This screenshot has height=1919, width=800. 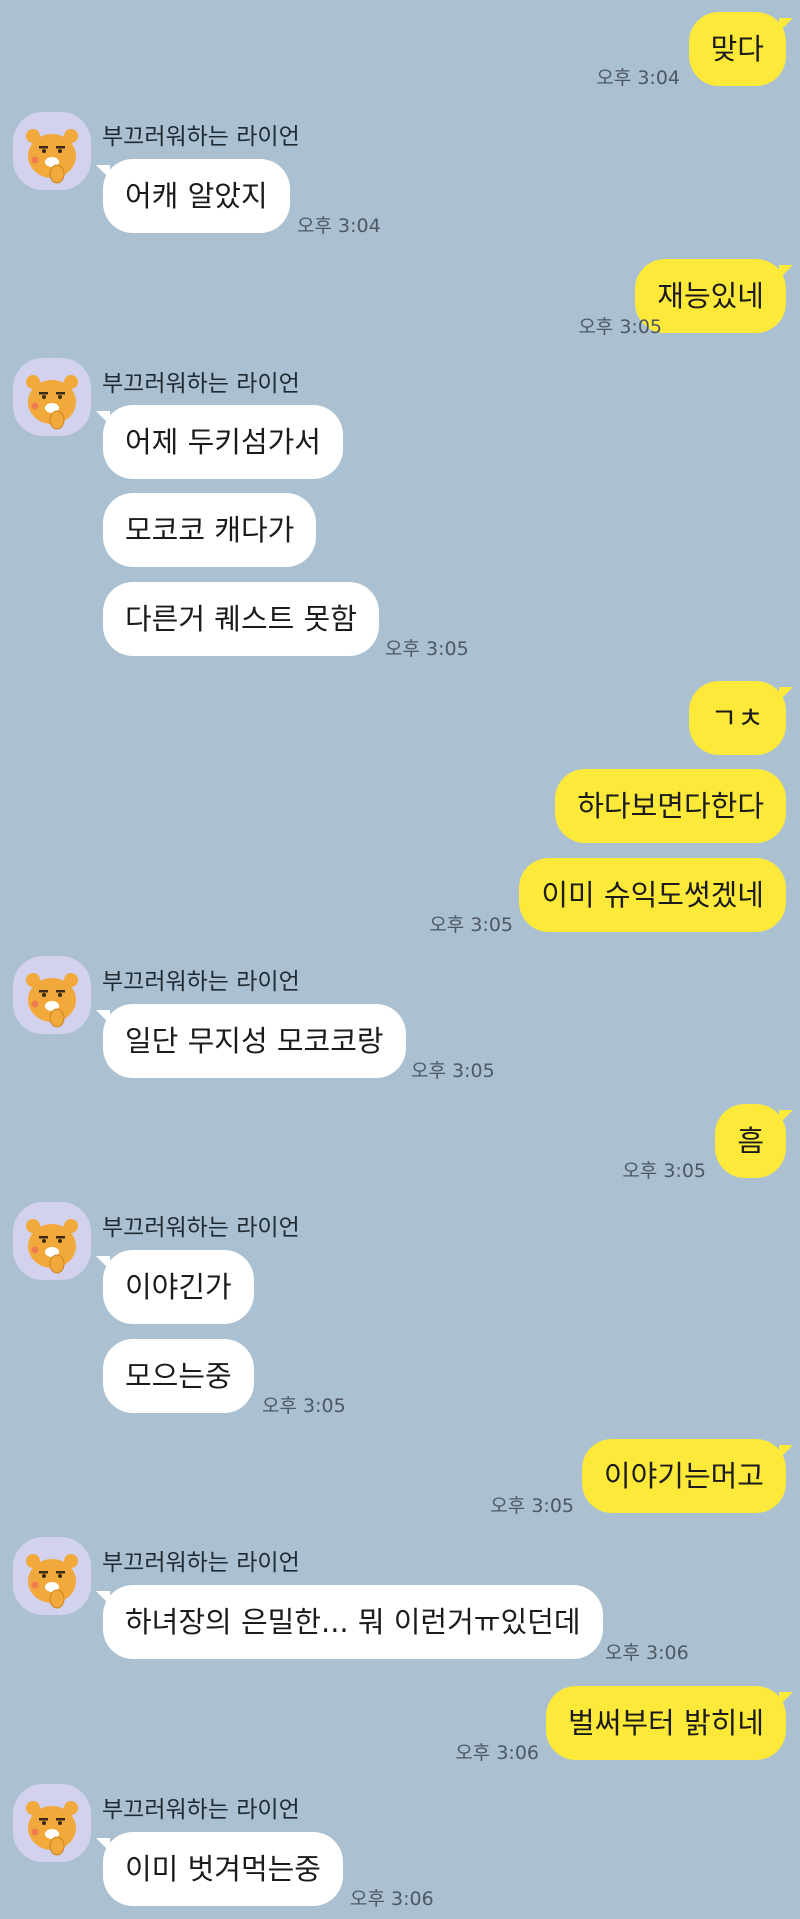 What do you see at coordinates (251, 1041) in the screenshot?
I see `other-message-bubble: 일단 무지성 모코코랑` at bounding box center [251, 1041].